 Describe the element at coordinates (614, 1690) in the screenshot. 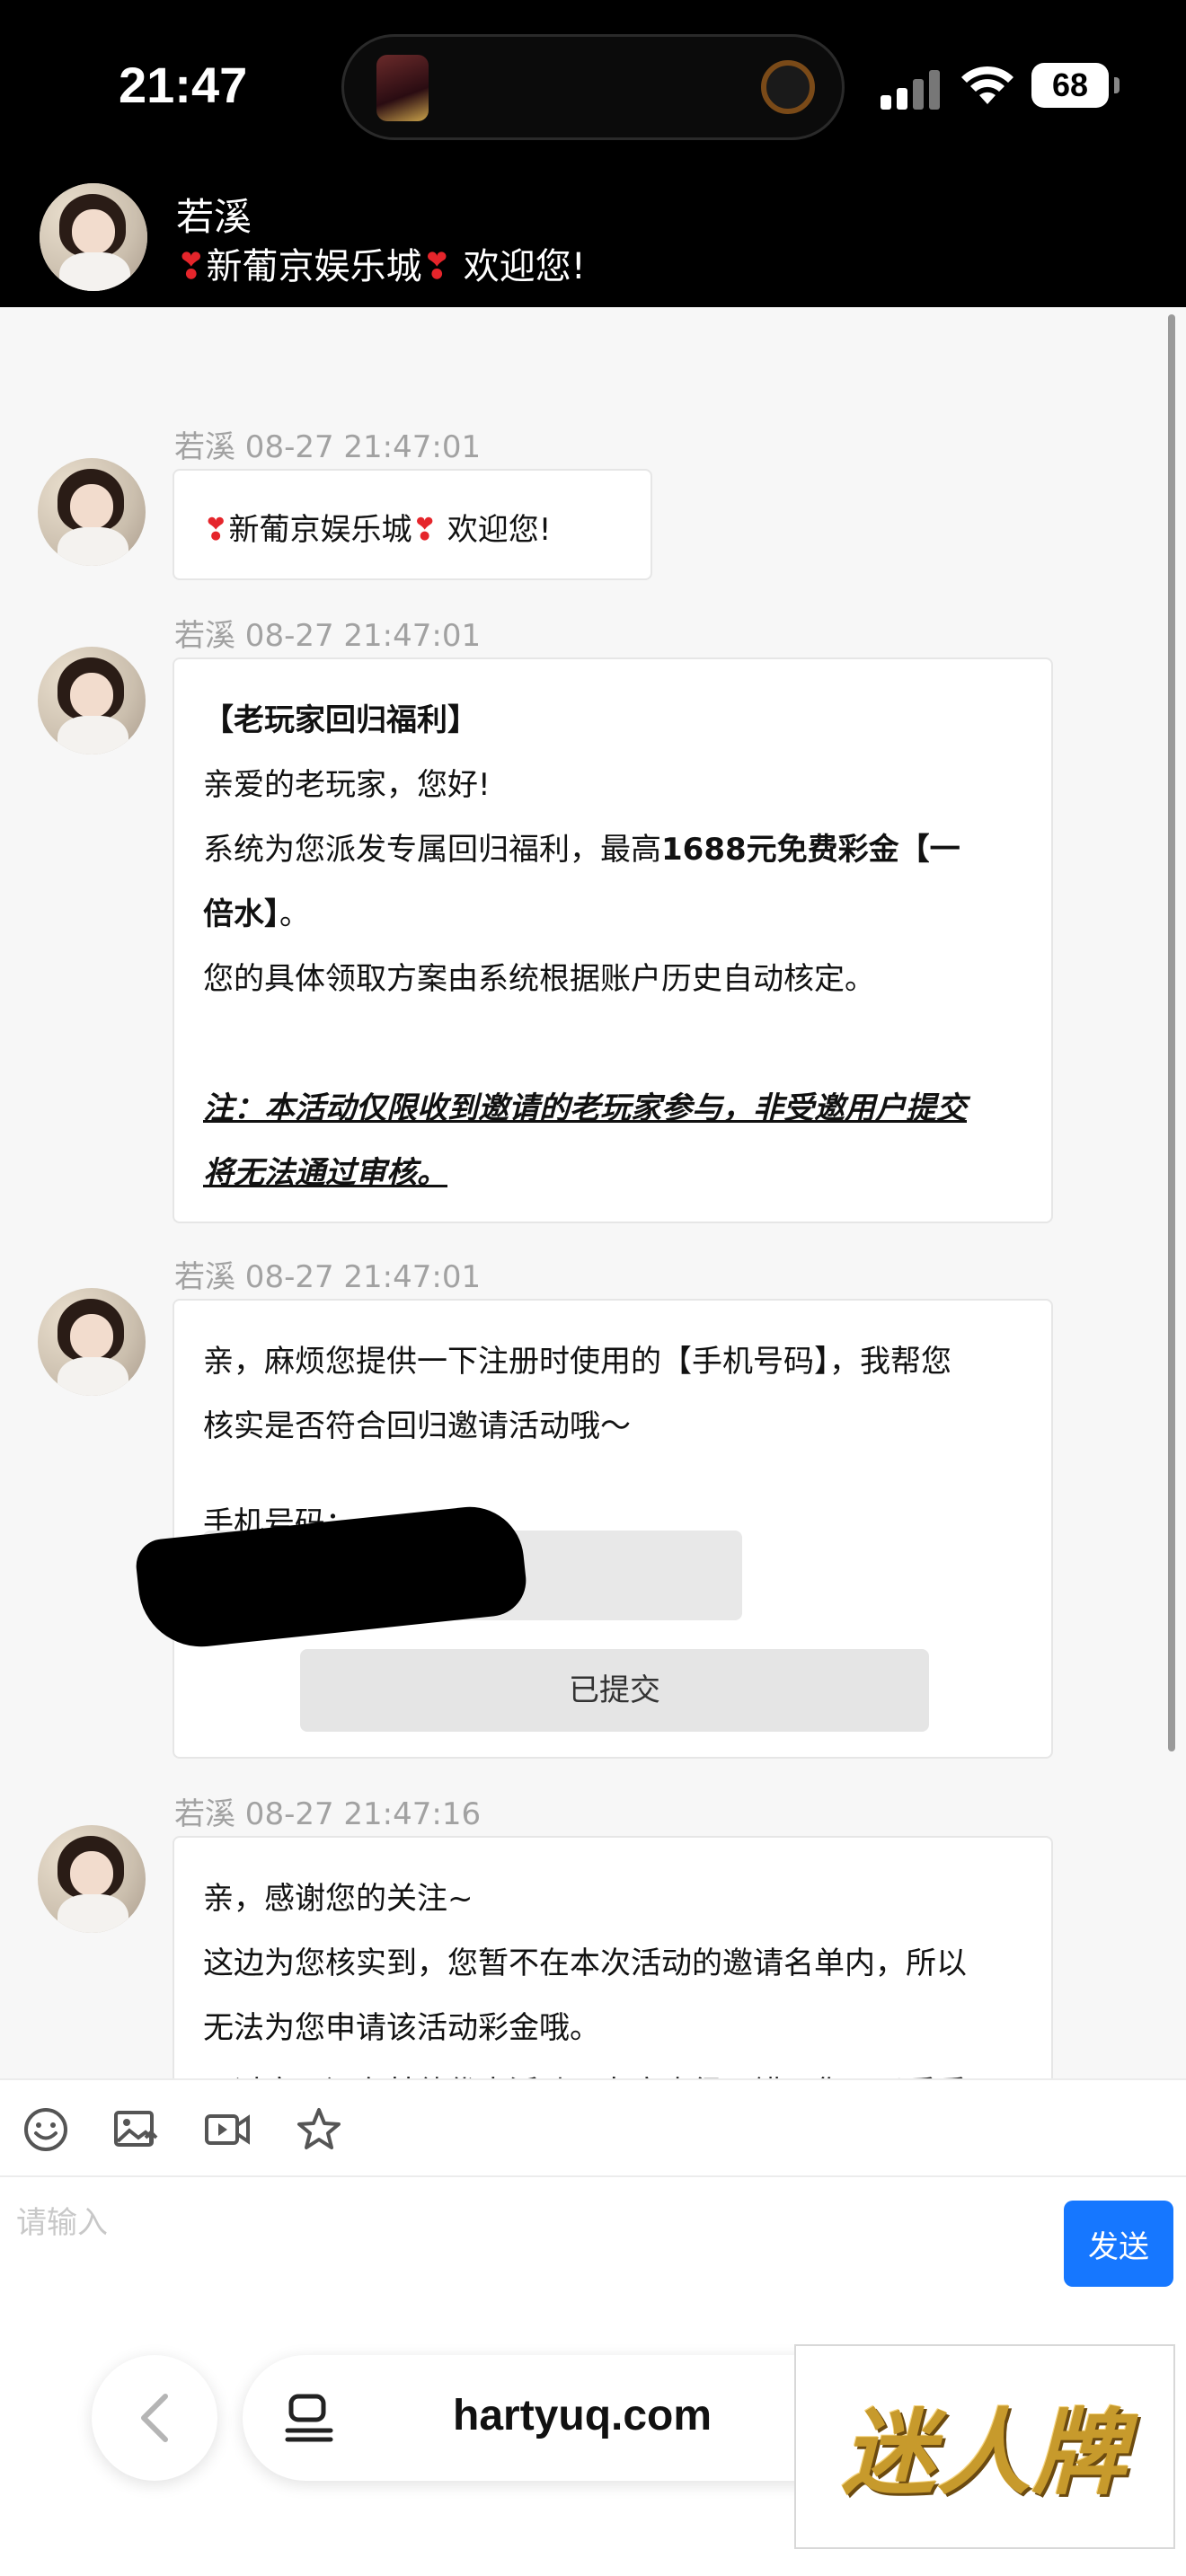

I see `submitted-button: 已提交` at that location.